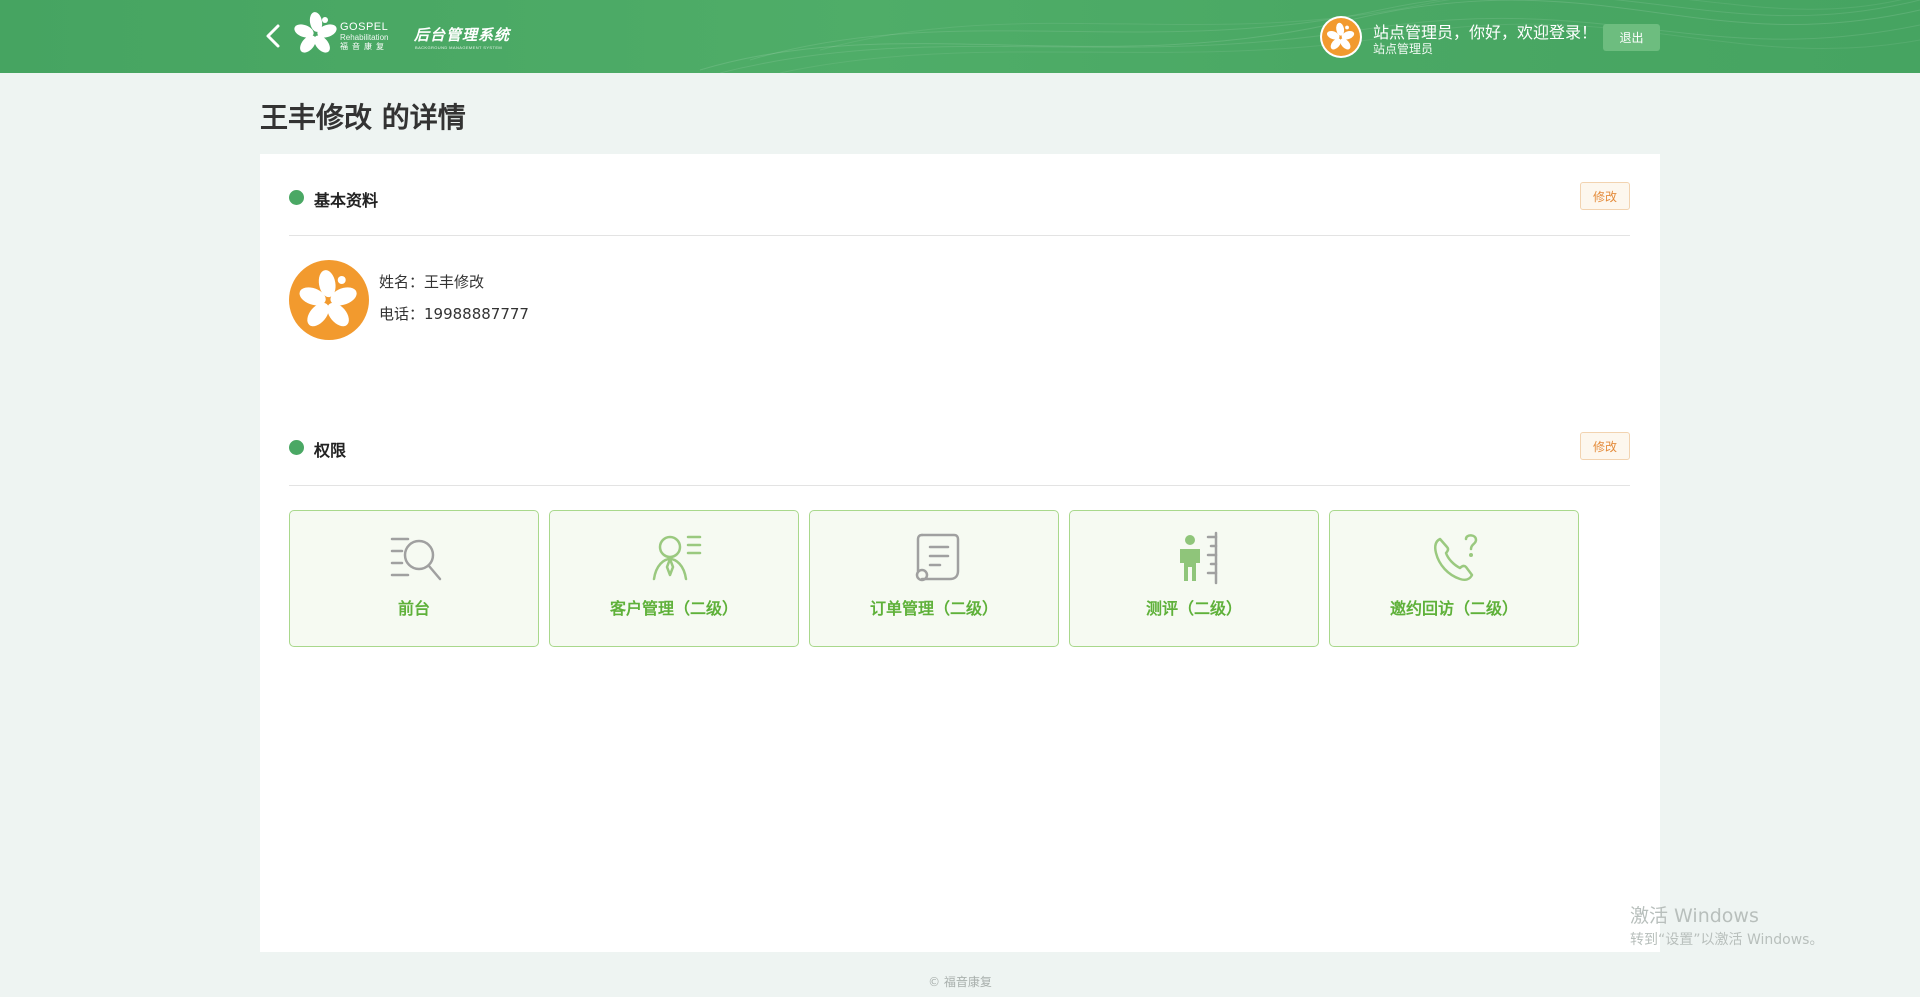  What do you see at coordinates (959, 448) in the screenshot?
I see `permissions-header: 权限 修改` at bounding box center [959, 448].